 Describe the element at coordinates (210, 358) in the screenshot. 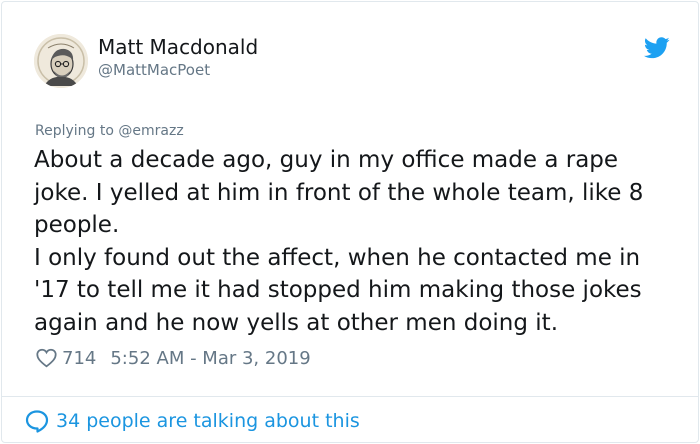

I see `timestamp: 5:52 AM - Mar 3, 2019` at that location.